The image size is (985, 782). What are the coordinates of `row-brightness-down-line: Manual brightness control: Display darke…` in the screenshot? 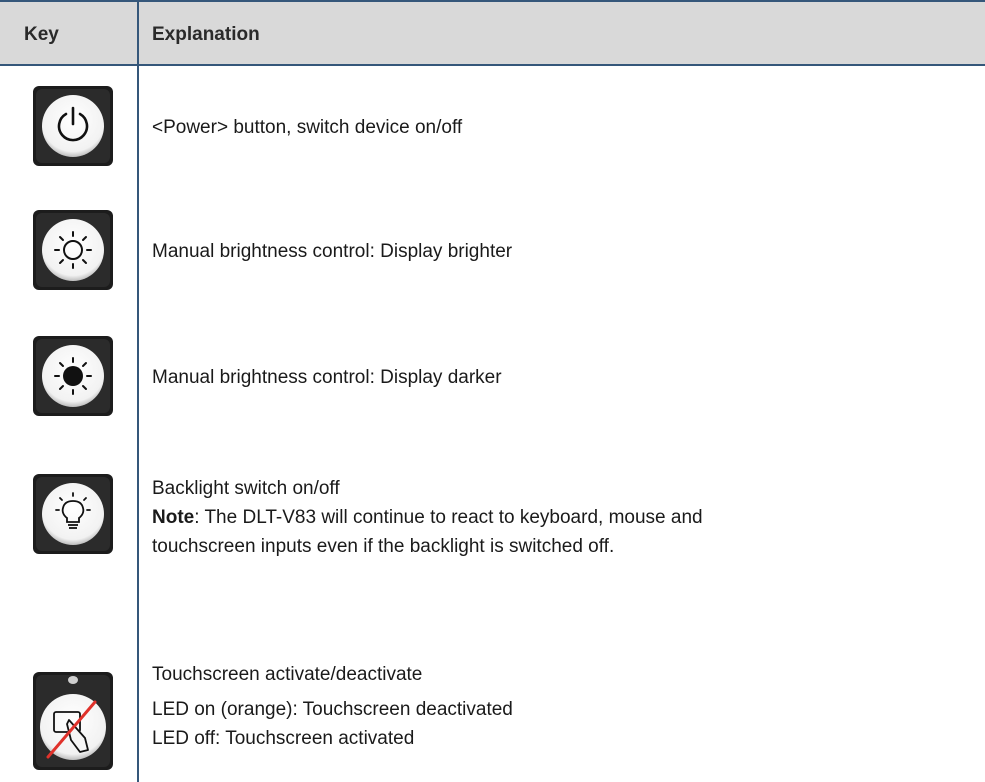 It's located at (327, 377).